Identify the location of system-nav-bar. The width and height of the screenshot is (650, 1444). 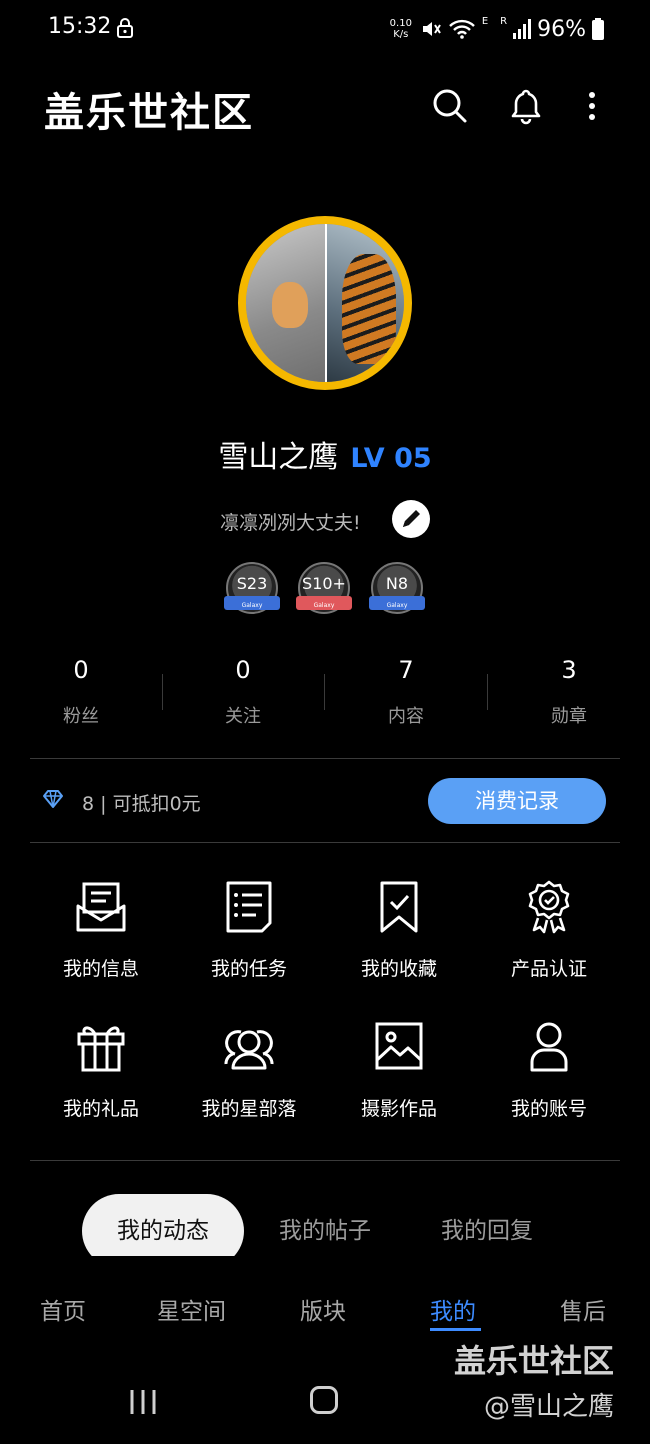
(325, 1402).